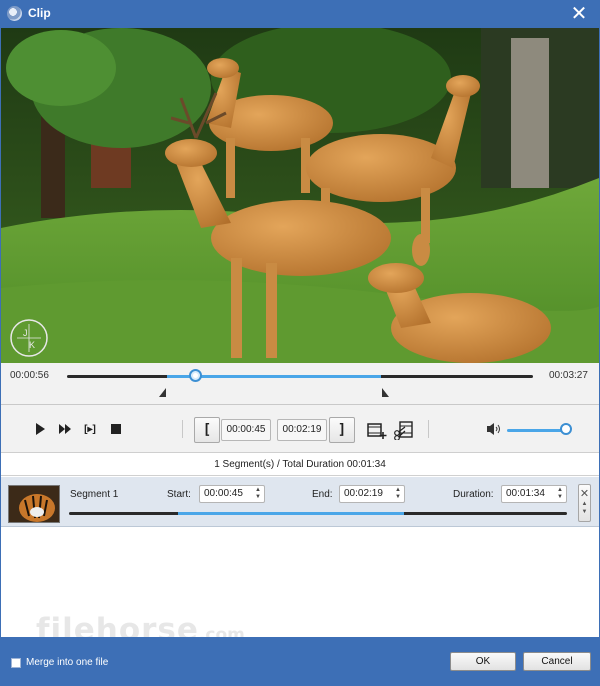  What do you see at coordinates (566, 429) in the screenshot?
I see `volume-knob` at bounding box center [566, 429].